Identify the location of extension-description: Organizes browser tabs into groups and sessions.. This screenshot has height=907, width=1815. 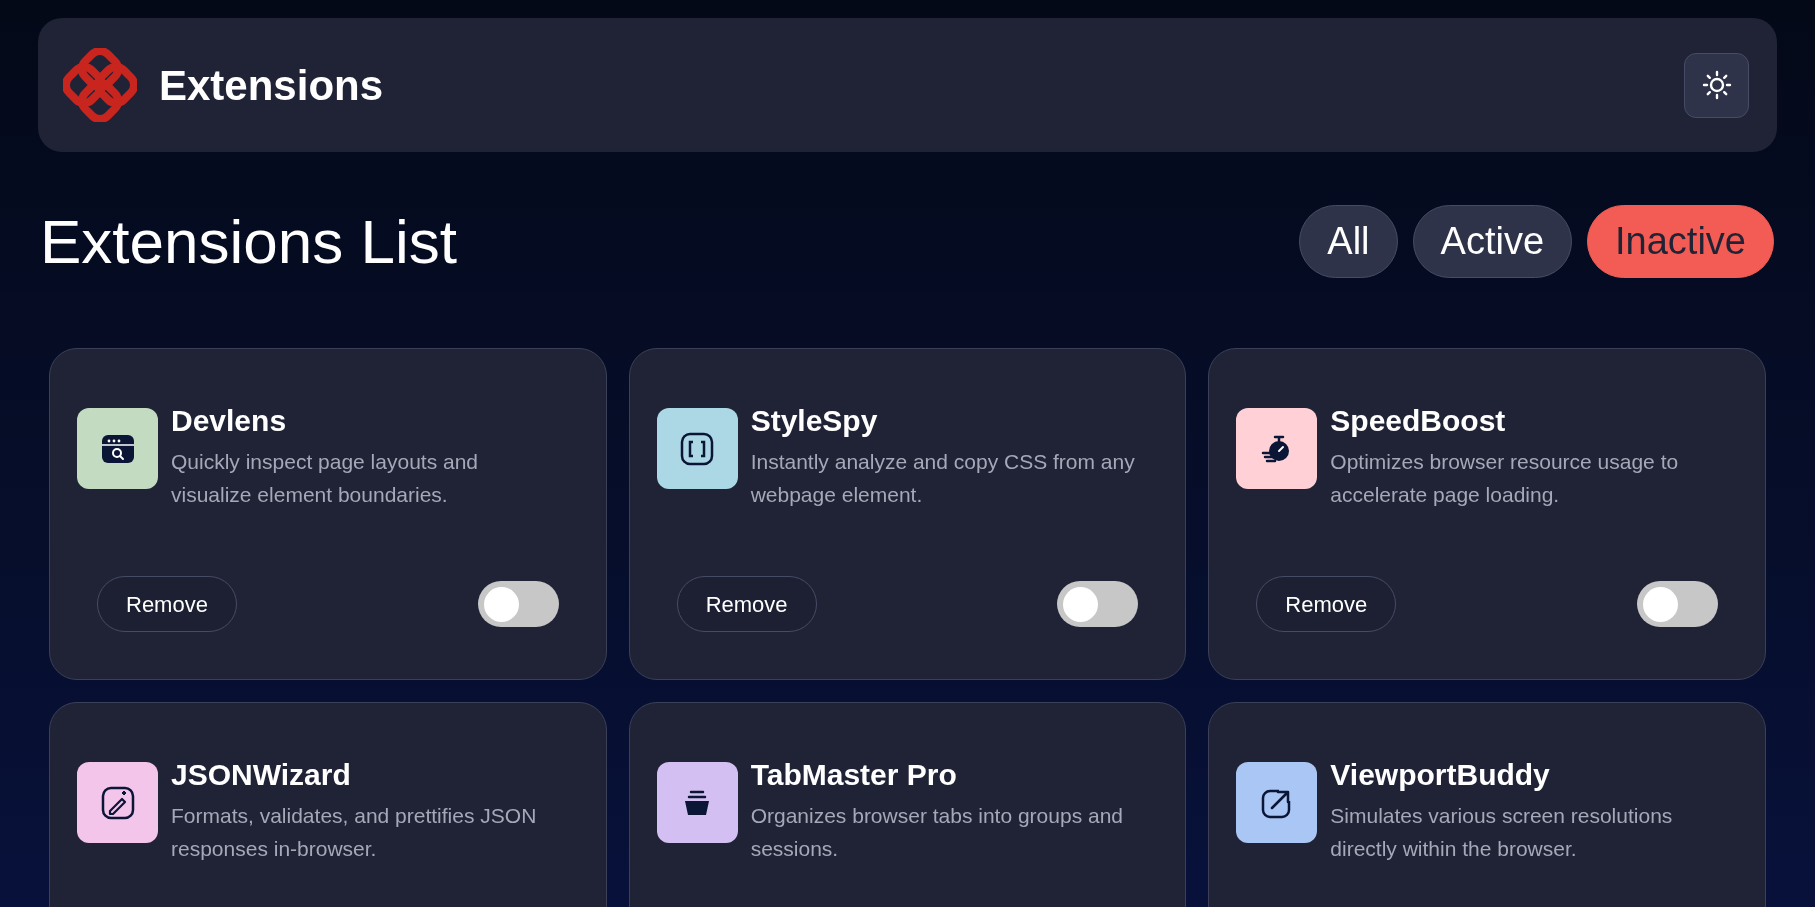
(937, 832).